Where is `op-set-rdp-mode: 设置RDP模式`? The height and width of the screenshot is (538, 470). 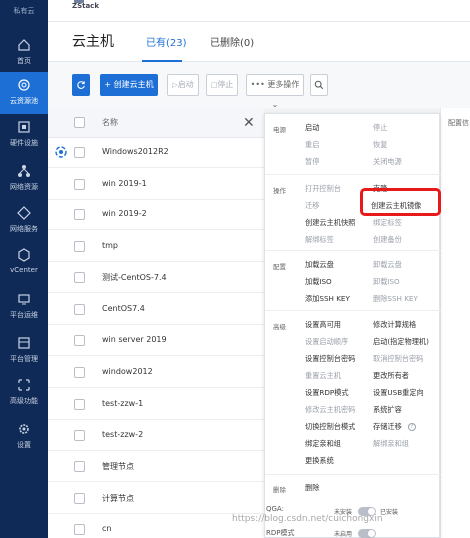
op-set-rdp-mode: 设置RDP模式 is located at coordinates (327, 393).